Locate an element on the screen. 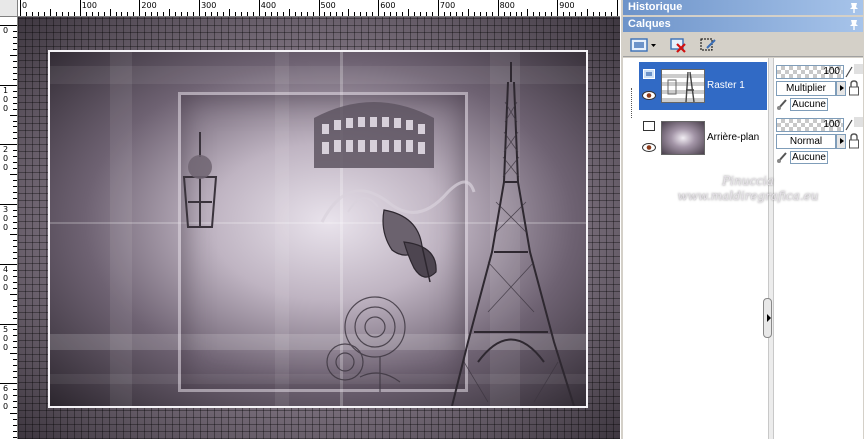  horizontal-ruler: 0 100 200 300 400 500 600 700 800 900 is located at coordinates (319, 8).